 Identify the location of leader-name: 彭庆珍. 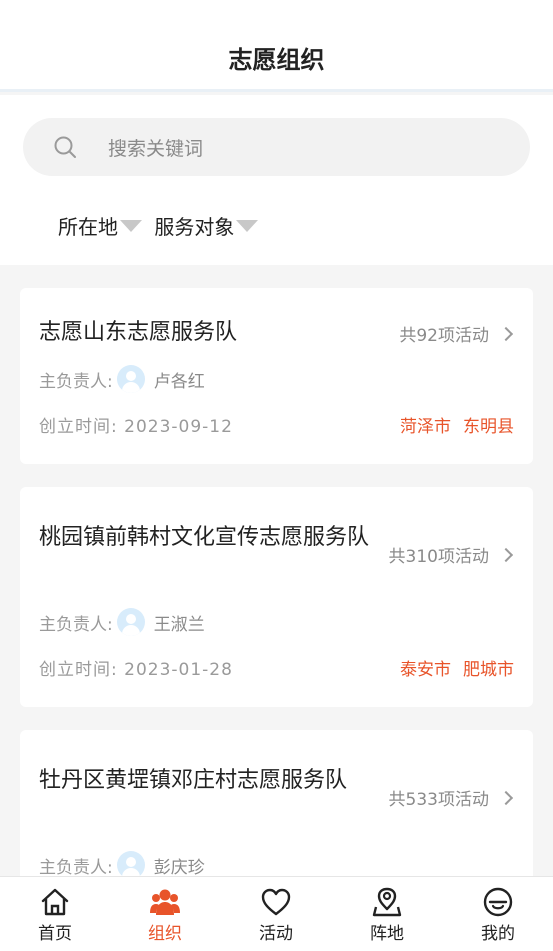
(179, 867).